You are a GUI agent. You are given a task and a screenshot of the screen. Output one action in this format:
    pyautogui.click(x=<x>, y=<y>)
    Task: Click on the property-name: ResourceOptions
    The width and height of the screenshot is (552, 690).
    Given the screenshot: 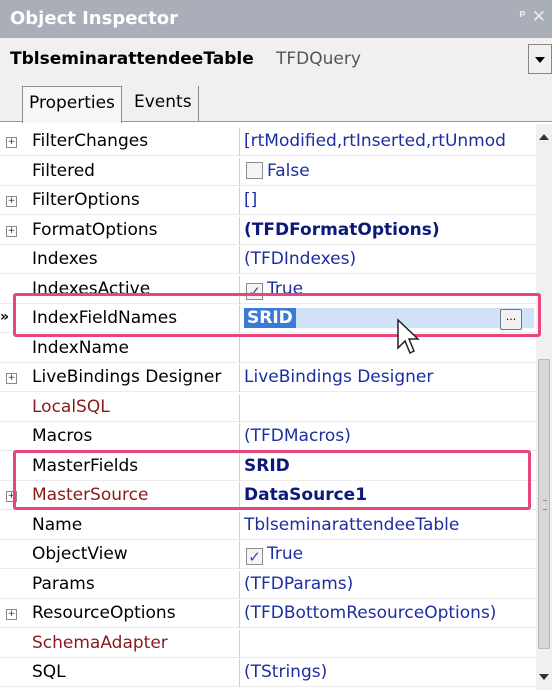 What is the action you would take?
    pyautogui.click(x=104, y=613)
    